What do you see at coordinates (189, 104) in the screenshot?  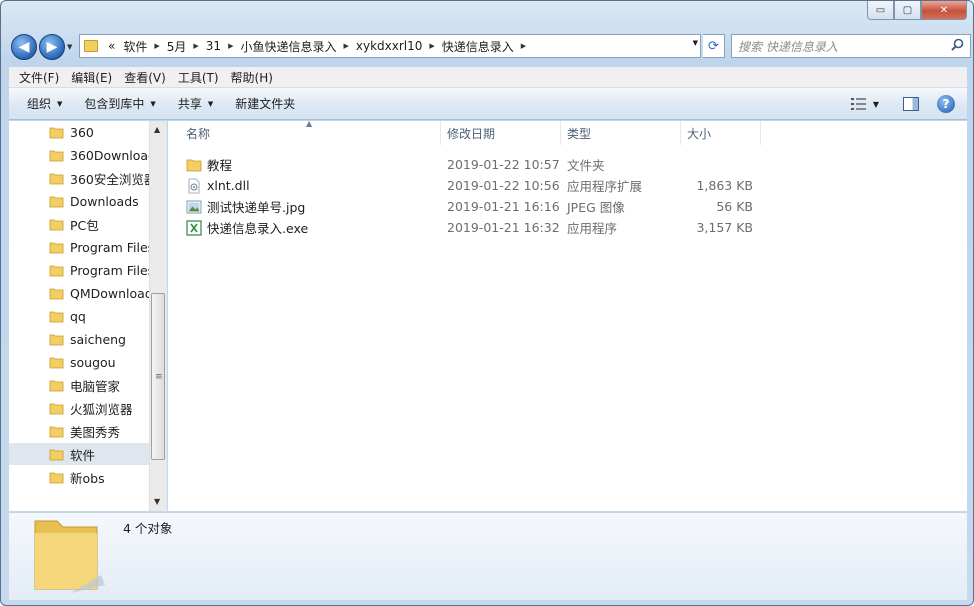 I see `share-label: 共享` at bounding box center [189, 104].